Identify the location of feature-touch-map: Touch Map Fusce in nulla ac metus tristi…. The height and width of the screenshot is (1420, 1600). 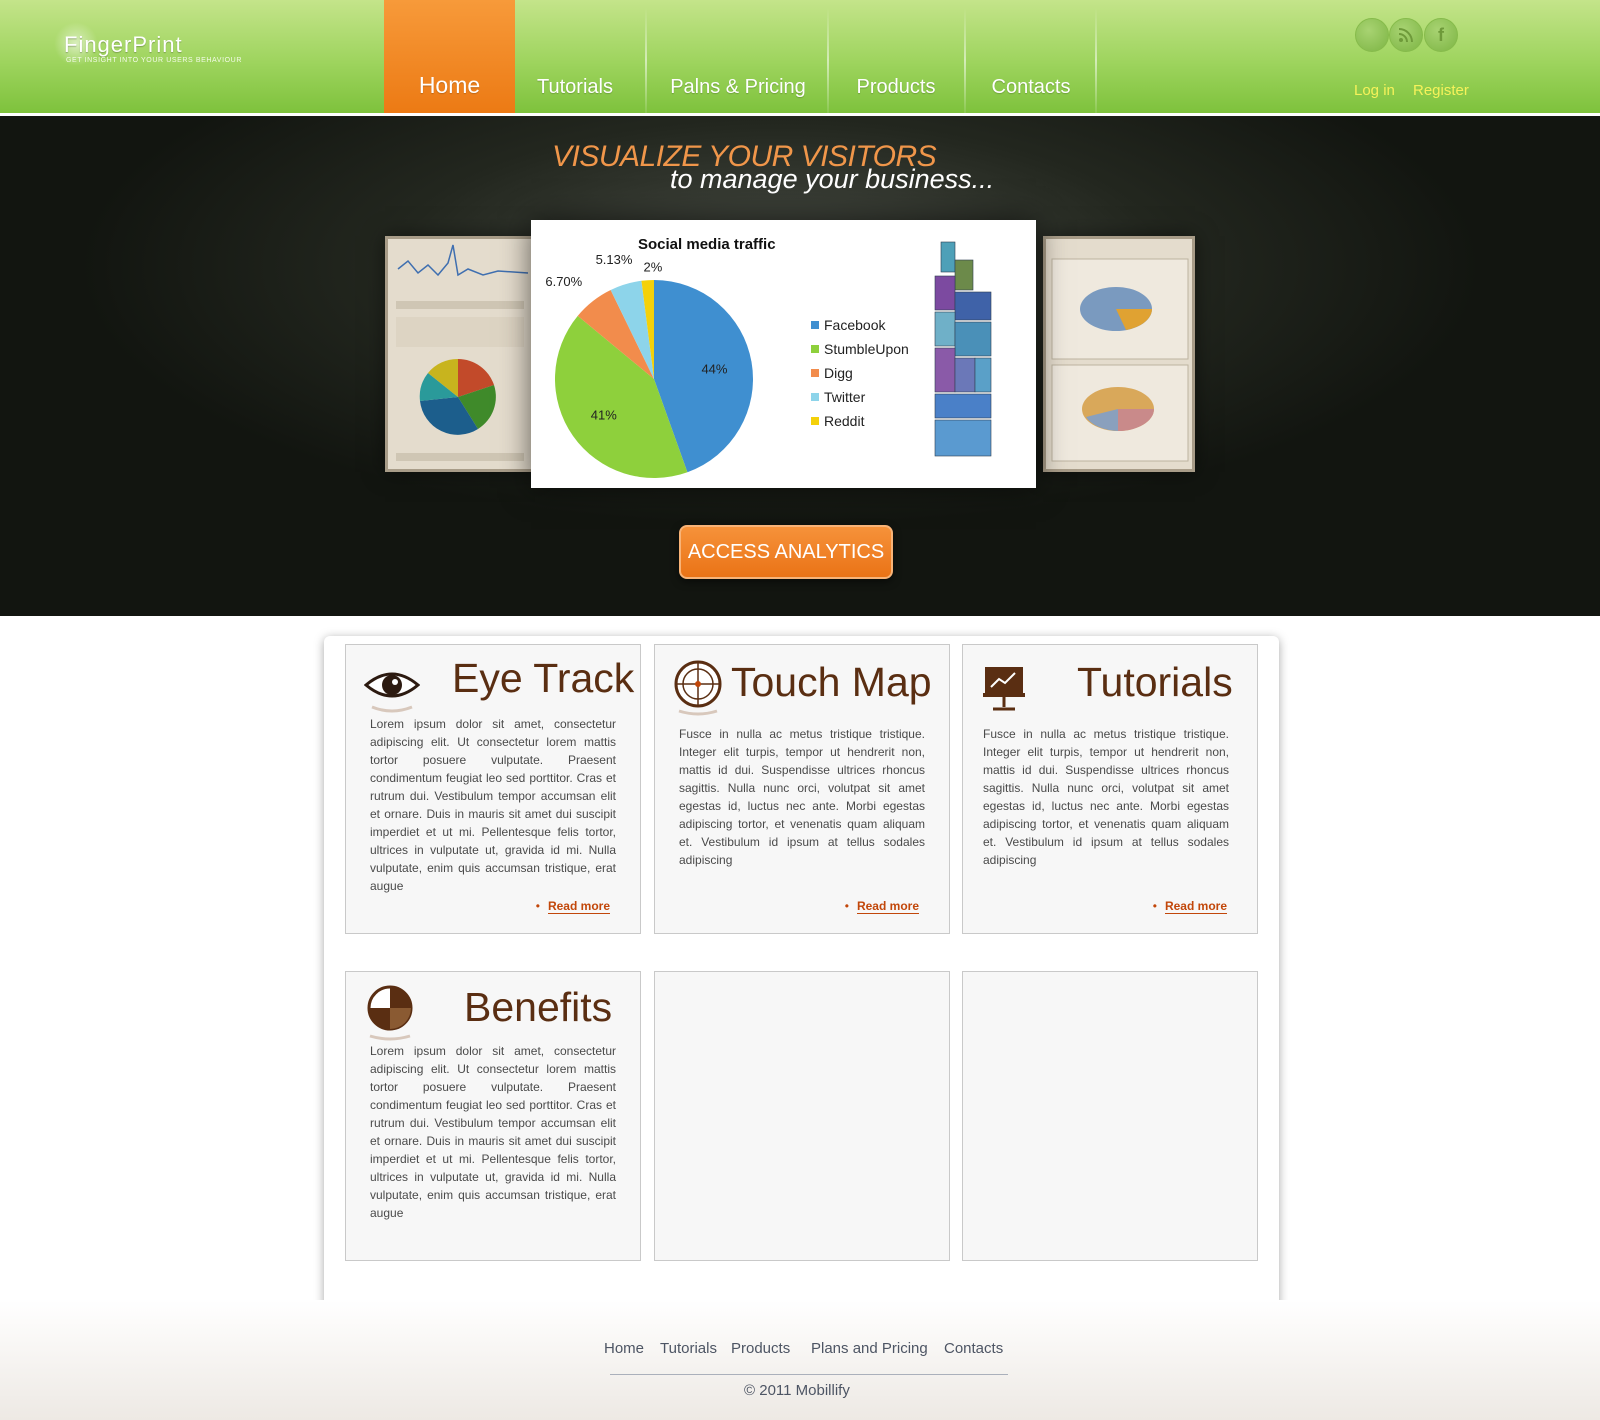
(802, 789).